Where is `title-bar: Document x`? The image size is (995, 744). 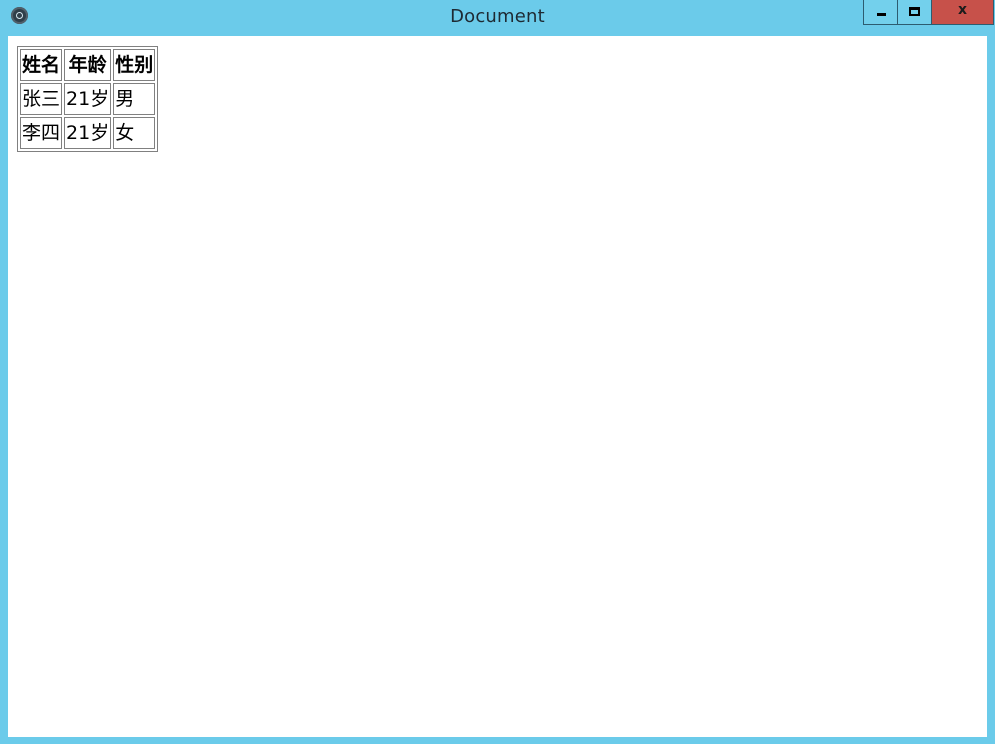 title-bar: Document x is located at coordinates (497, 17).